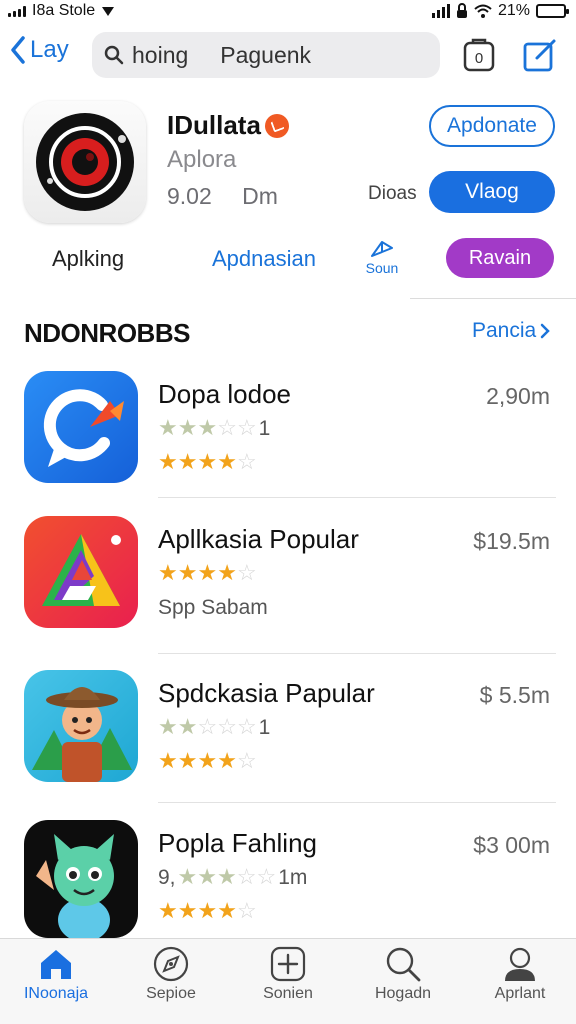 Image resolution: width=576 pixels, height=1024 pixels. I want to click on search-input, so click(282, 55).